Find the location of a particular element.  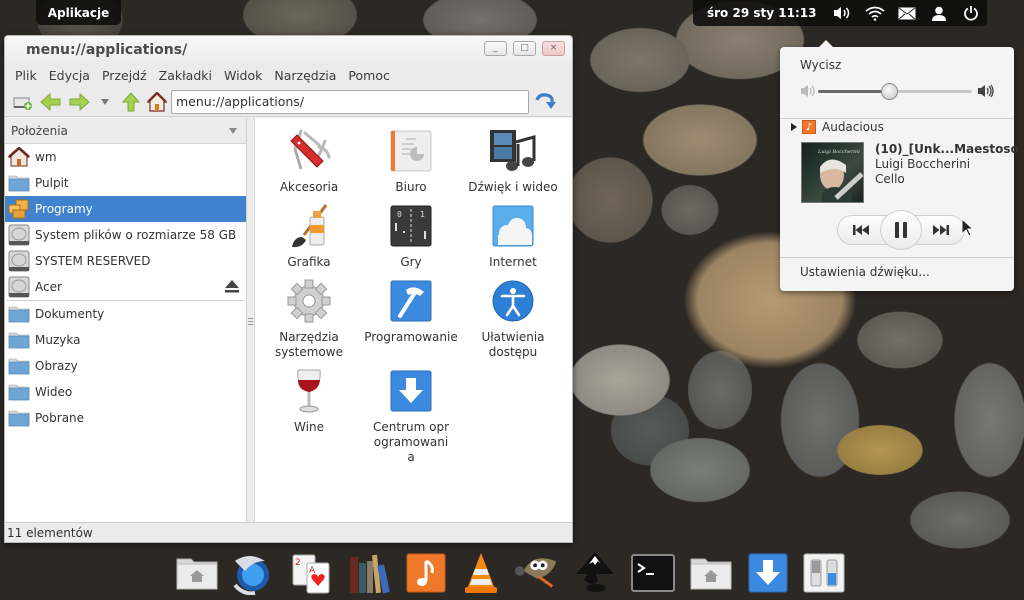

dock-inkscape is located at coordinates (595, 573).